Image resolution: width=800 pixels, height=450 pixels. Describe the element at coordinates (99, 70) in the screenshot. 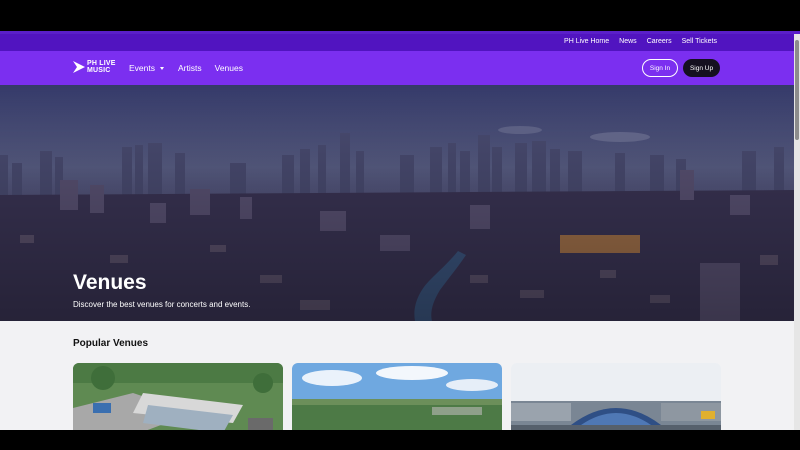

I see `logo-line-2: MUSIC` at that location.